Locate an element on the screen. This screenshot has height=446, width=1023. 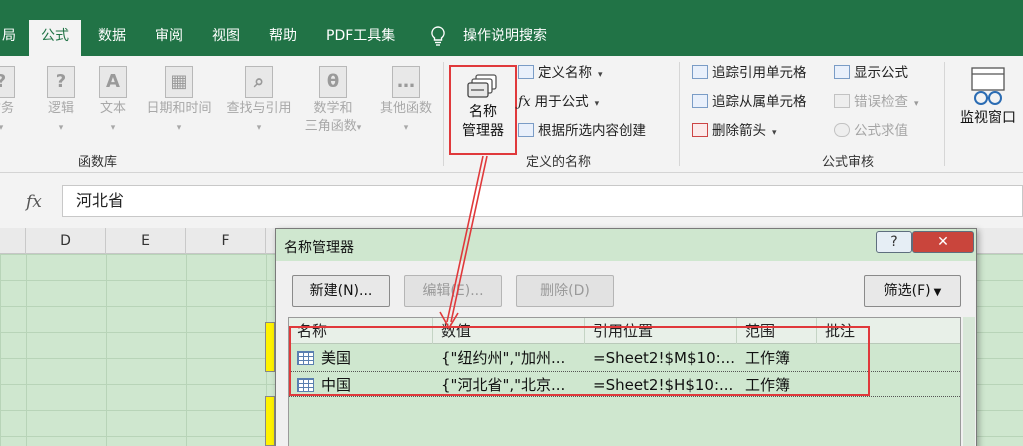
remove-arrows-label: 删除箭头 is located at coordinates (739, 131).